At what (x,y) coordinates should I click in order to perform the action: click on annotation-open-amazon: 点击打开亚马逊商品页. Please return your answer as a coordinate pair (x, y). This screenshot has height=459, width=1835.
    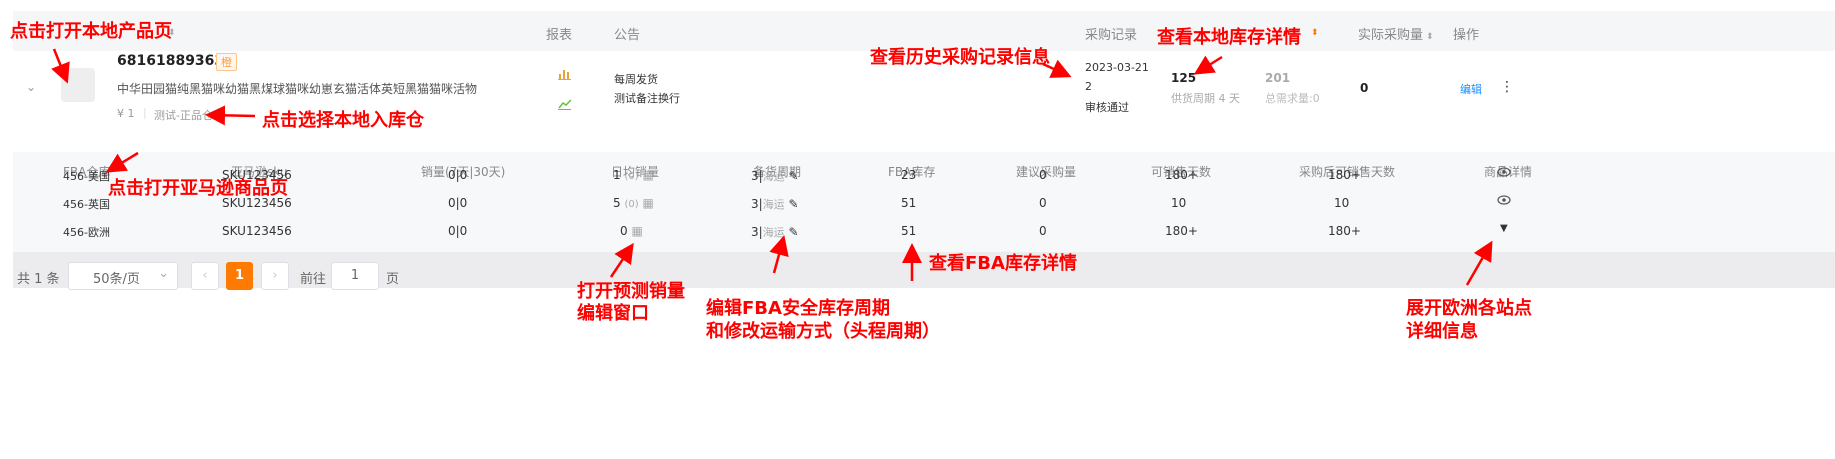
    Looking at the image, I should click on (198, 188).